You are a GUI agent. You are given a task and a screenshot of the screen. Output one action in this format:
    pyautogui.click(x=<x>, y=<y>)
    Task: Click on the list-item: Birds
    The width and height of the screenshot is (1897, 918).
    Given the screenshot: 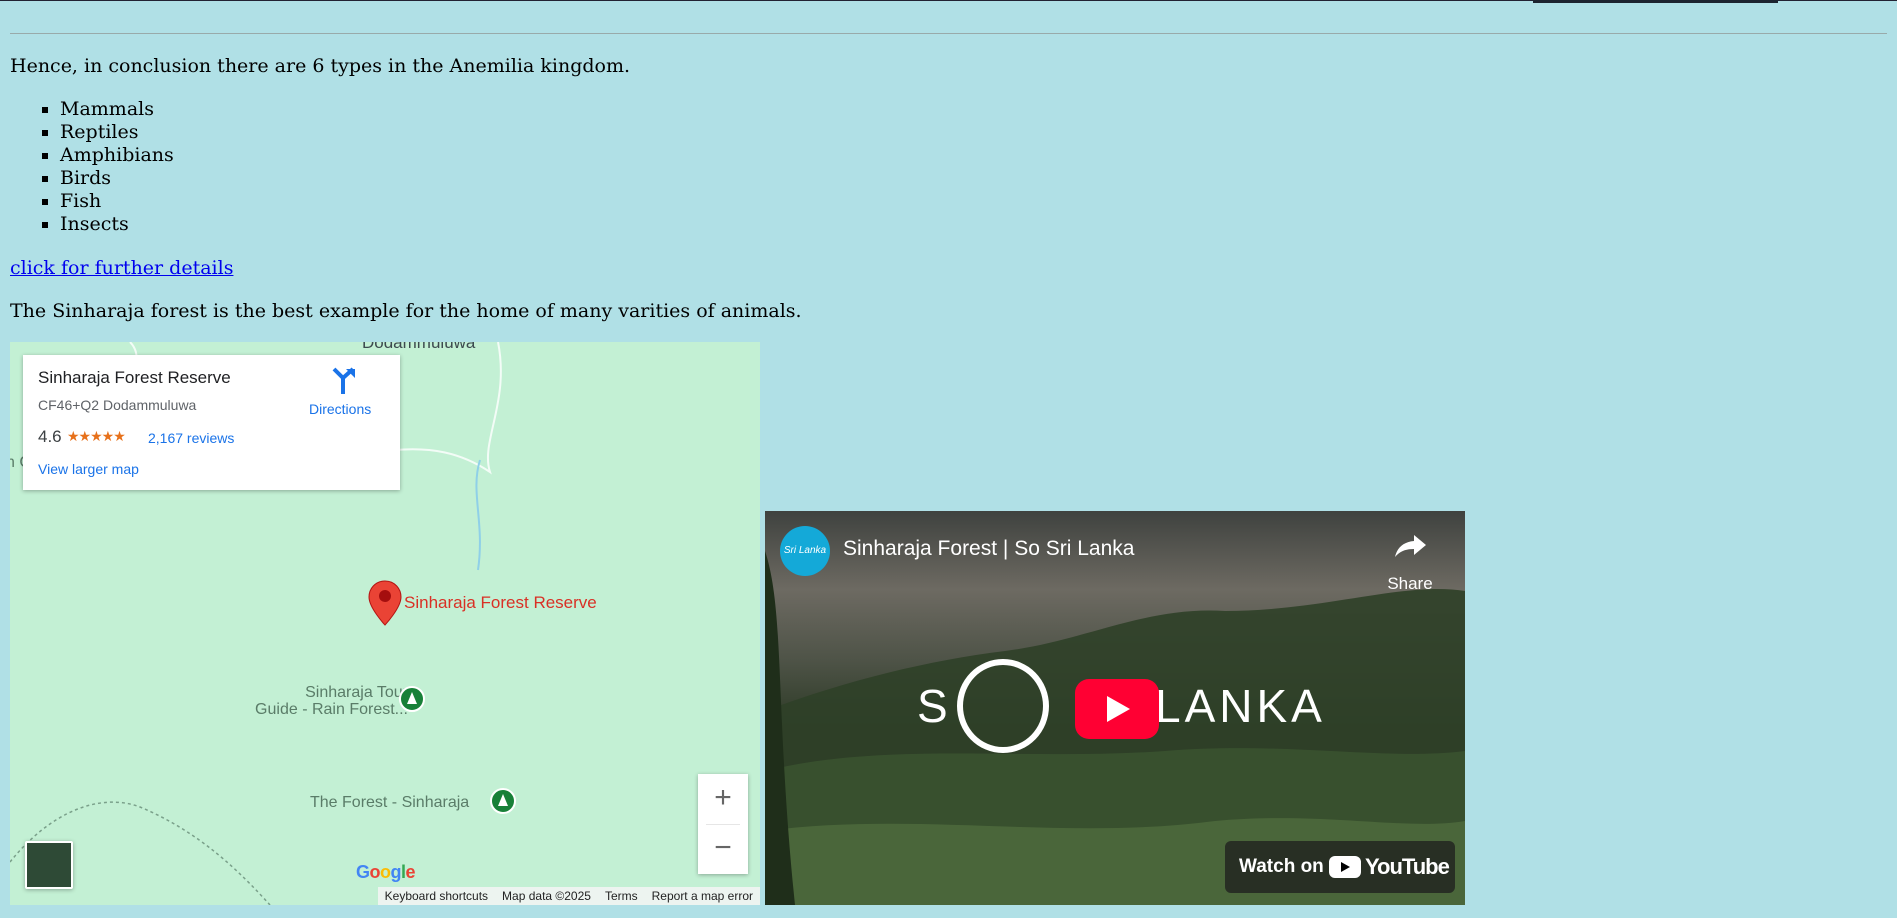 What is the action you would take?
    pyautogui.click(x=117, y=178)
    